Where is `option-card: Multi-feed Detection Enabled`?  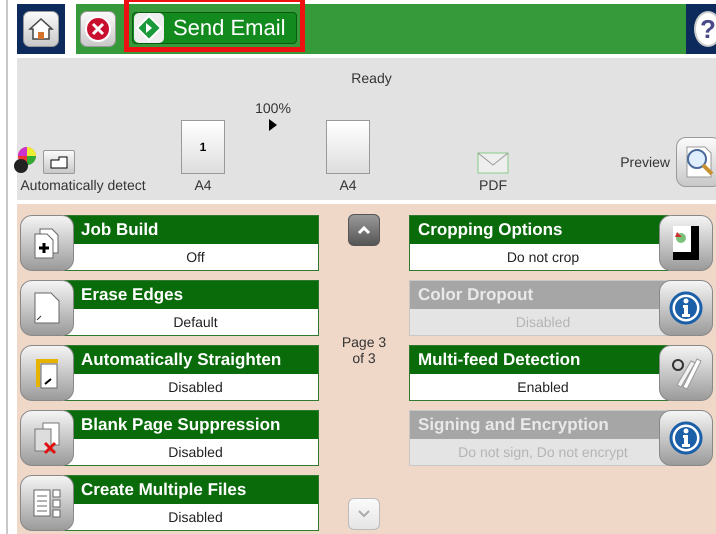 option-card: Multi-feed Detection Enabled is located at coordinates (539, 373).